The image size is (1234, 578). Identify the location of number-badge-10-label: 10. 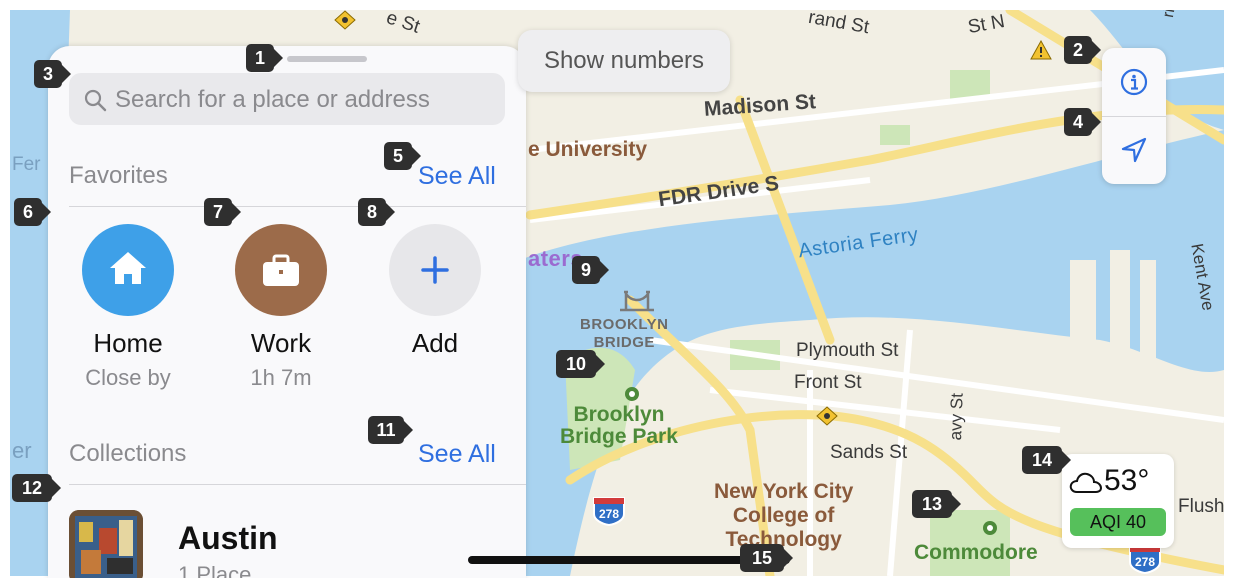
(576, 364).